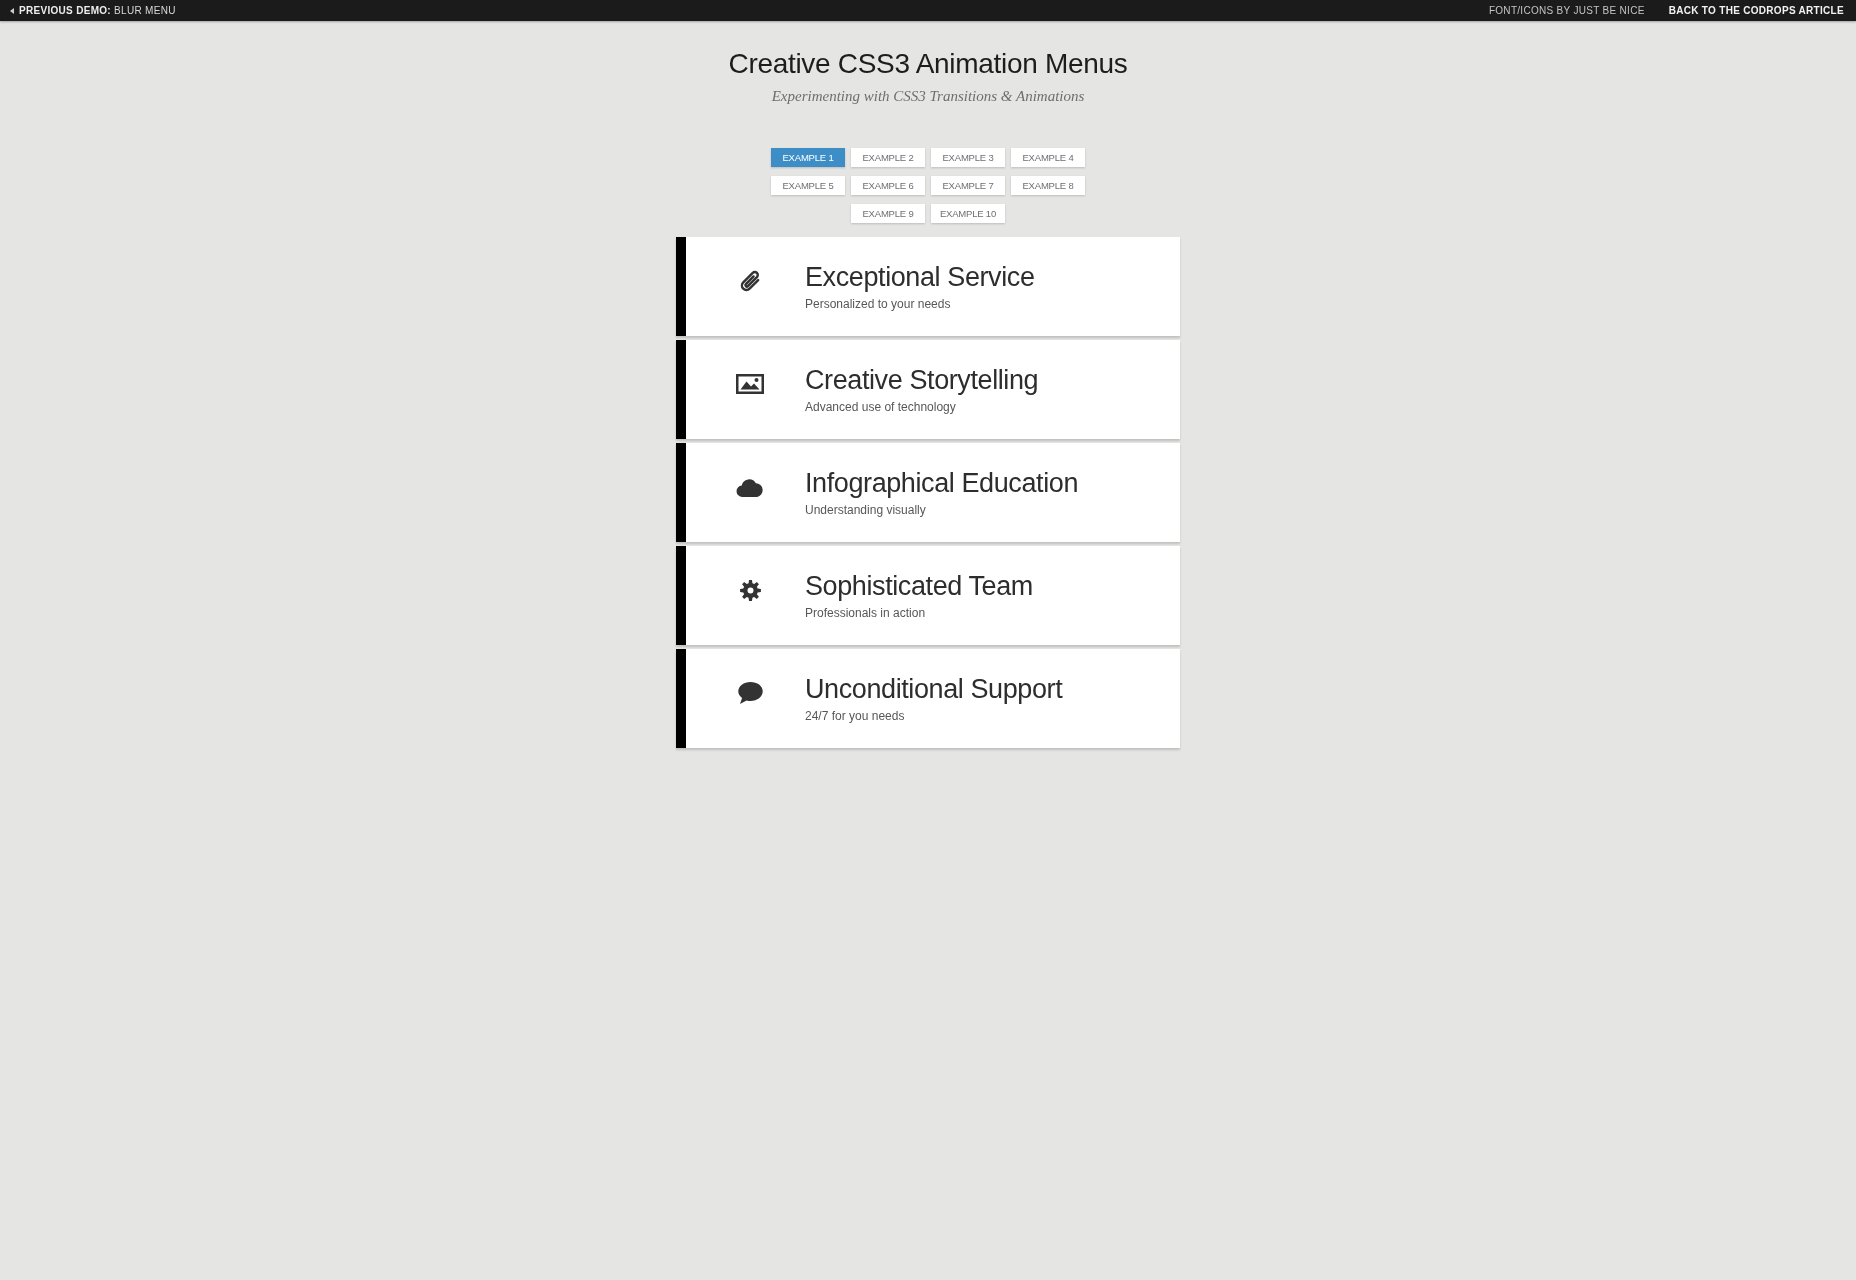 The width and height of the screenshot is (1856, 1280). Describe the element at coordinates (1048, 157) in the screenshot. I see `example-tab: EXAMPLE 4` at that location.